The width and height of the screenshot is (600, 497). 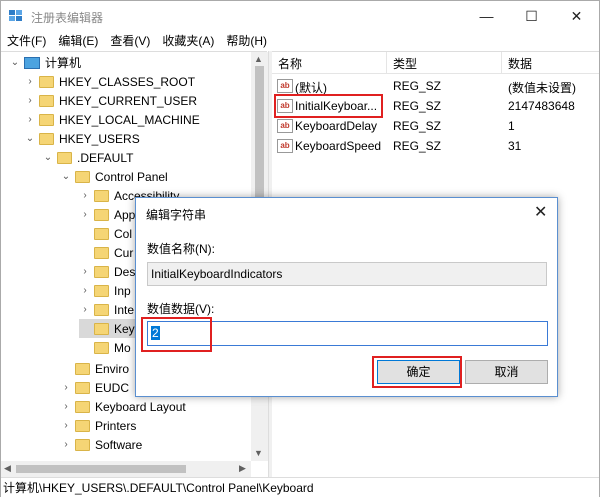 I want to click on tree-item-label: EUDC, so click(x=112, y=387).